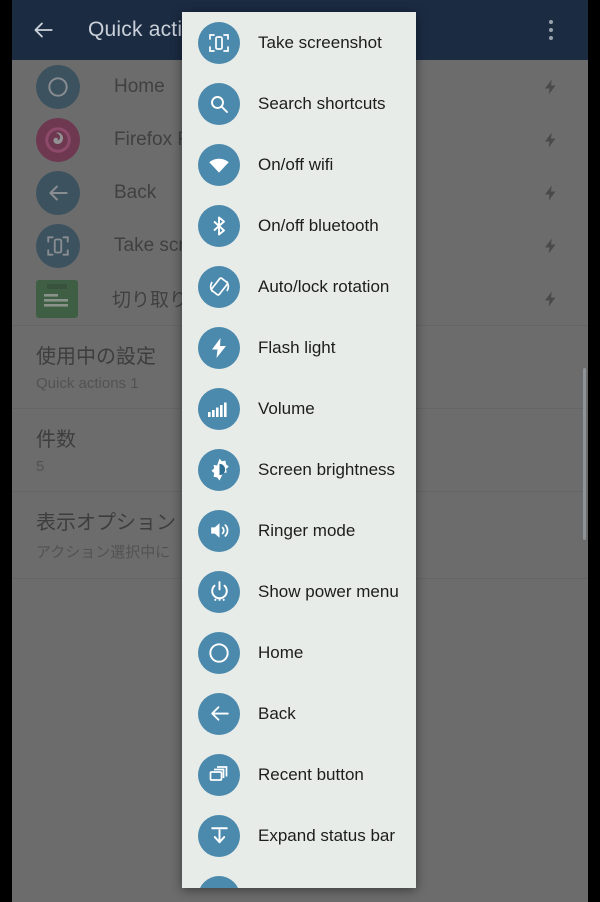 The image size is (600, 902). What do you see at coordinates (219, 530) in the screenshot?
I see `ringer-speaker-icon` at bounding box center [219, 530].